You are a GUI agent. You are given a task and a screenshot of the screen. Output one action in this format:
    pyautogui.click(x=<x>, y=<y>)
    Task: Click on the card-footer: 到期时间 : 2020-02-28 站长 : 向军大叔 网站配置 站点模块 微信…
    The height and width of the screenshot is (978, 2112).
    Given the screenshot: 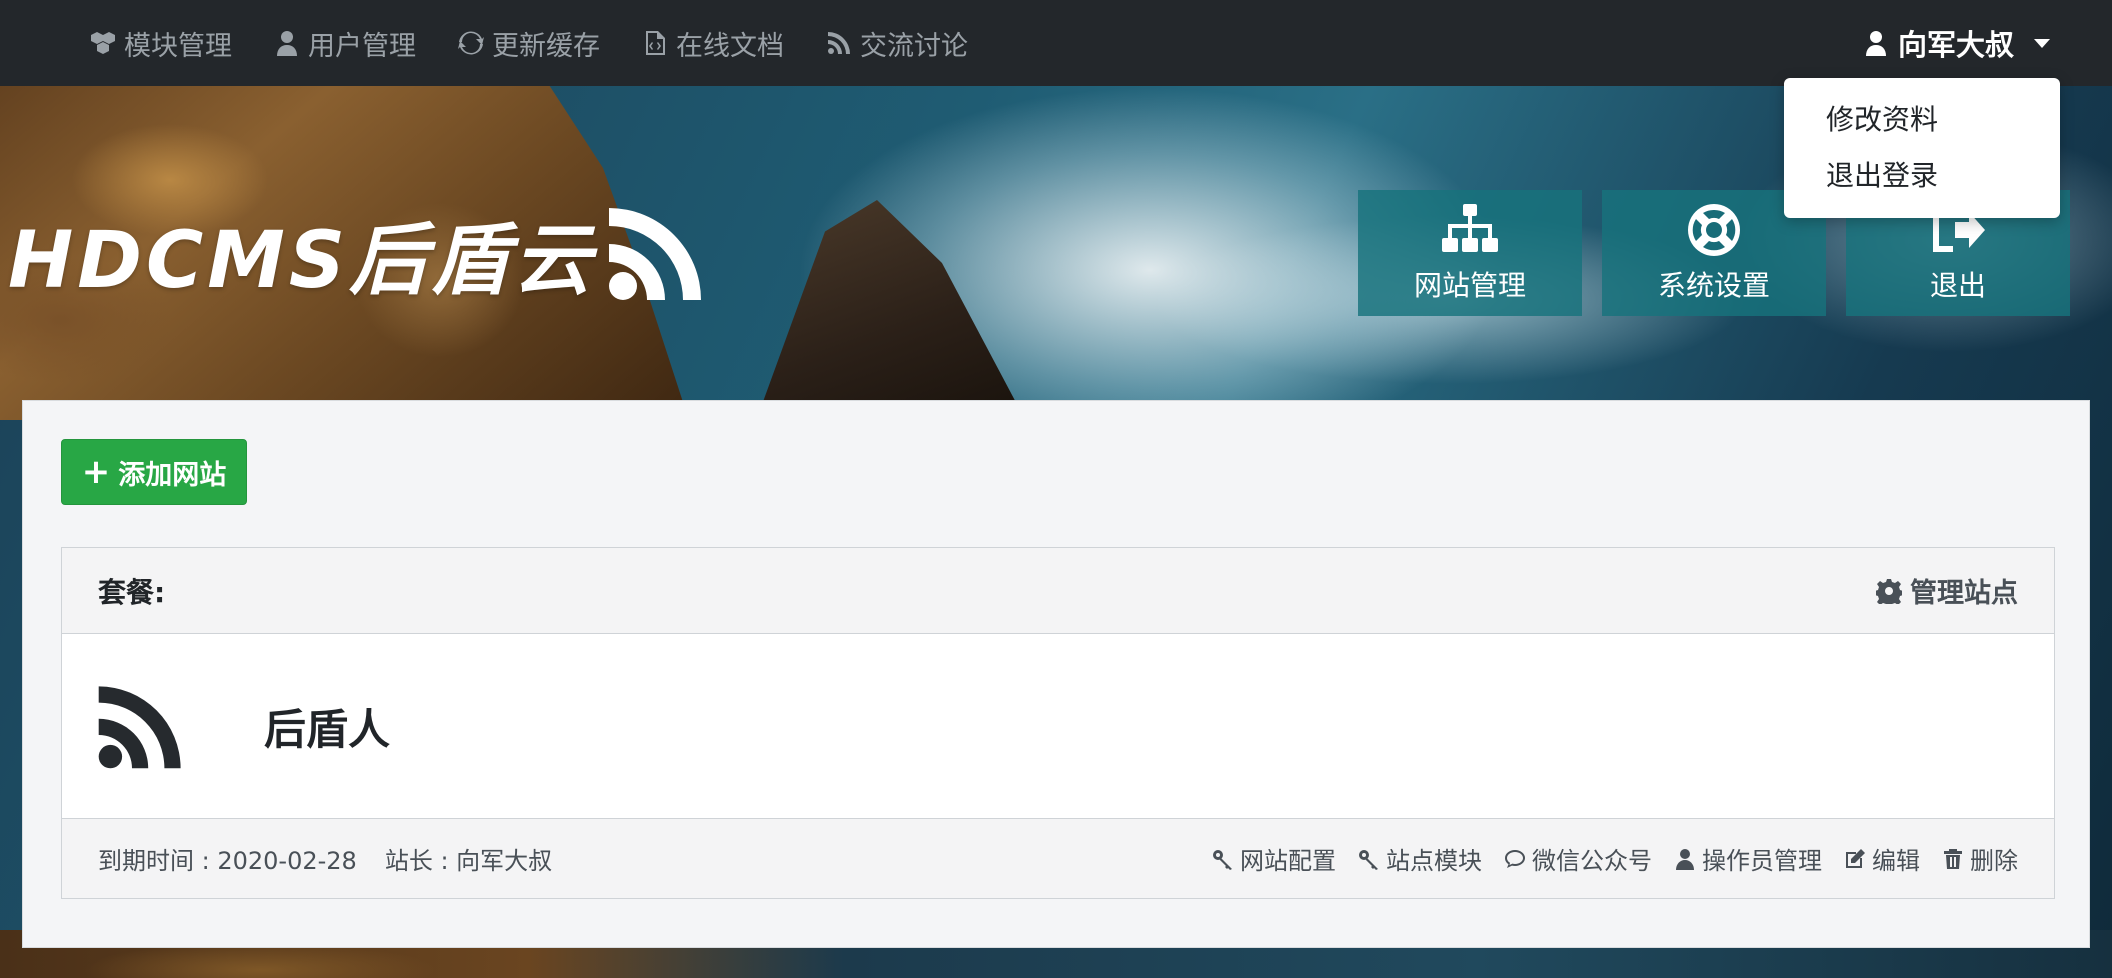 What is the action you would take?
    pyautogui.click(x=1058, y=858)
    